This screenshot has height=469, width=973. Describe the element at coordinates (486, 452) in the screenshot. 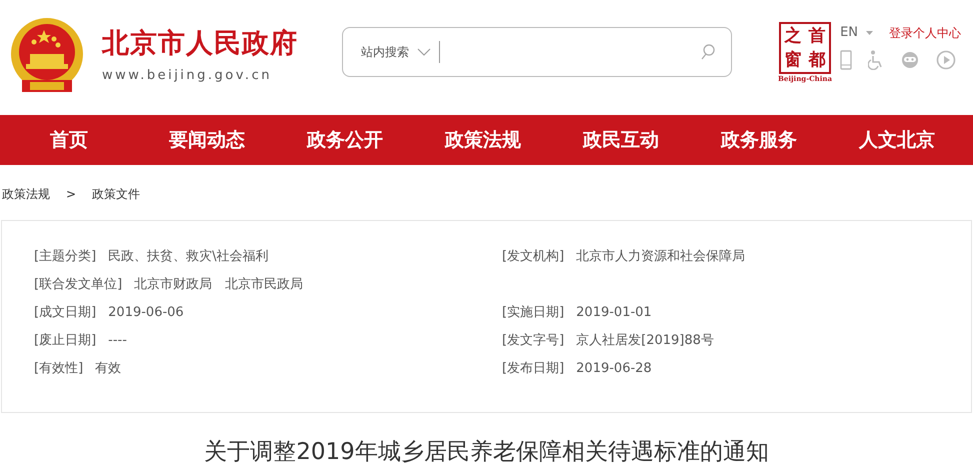

I see `article-title: 关于调整2019年城乡居民养老保障相关待遇标准的通知` at that location.